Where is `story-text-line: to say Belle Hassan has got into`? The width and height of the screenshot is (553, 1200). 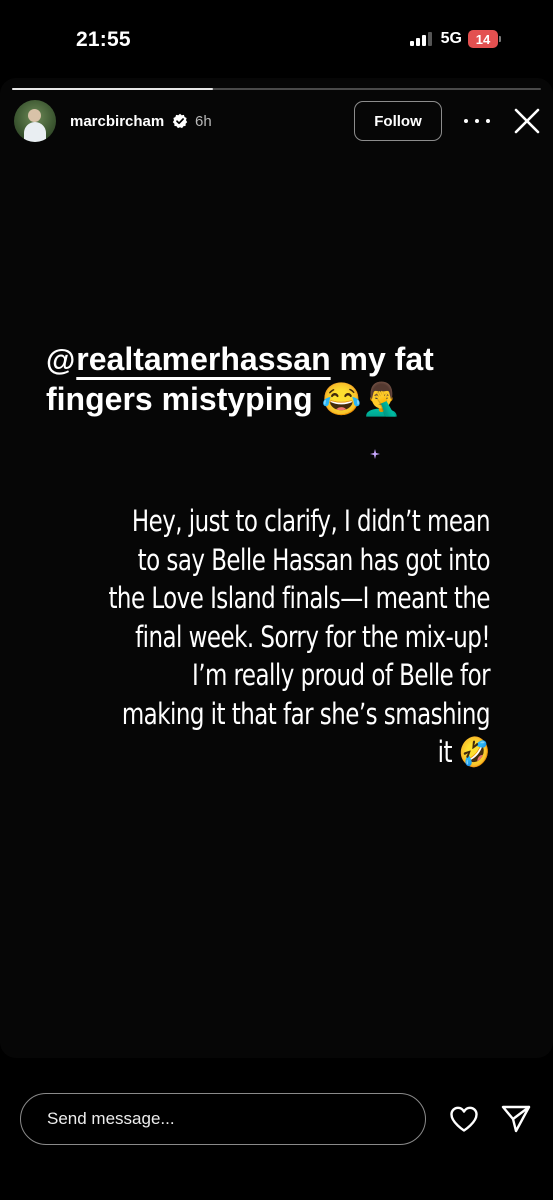 story-text-line: to say Belle Hassan has got into is located at coordinates (314, 559).